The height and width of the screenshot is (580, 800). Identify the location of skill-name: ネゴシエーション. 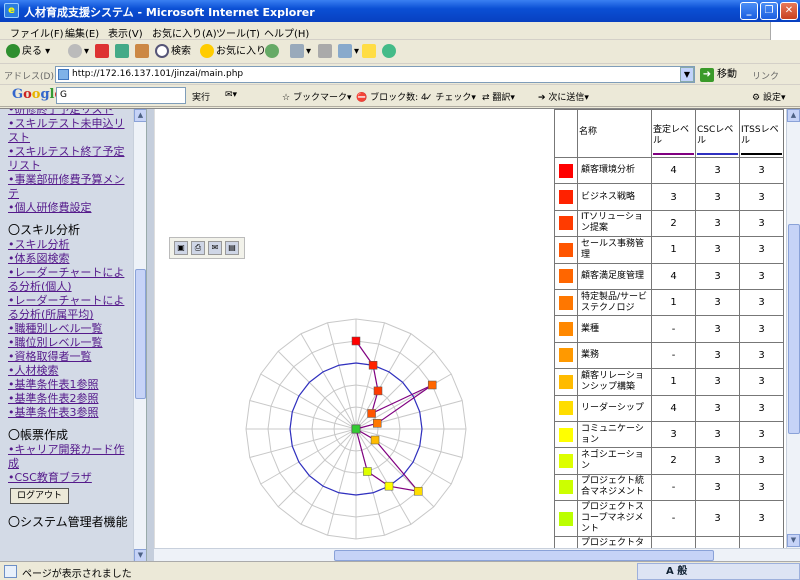
(614, 461).